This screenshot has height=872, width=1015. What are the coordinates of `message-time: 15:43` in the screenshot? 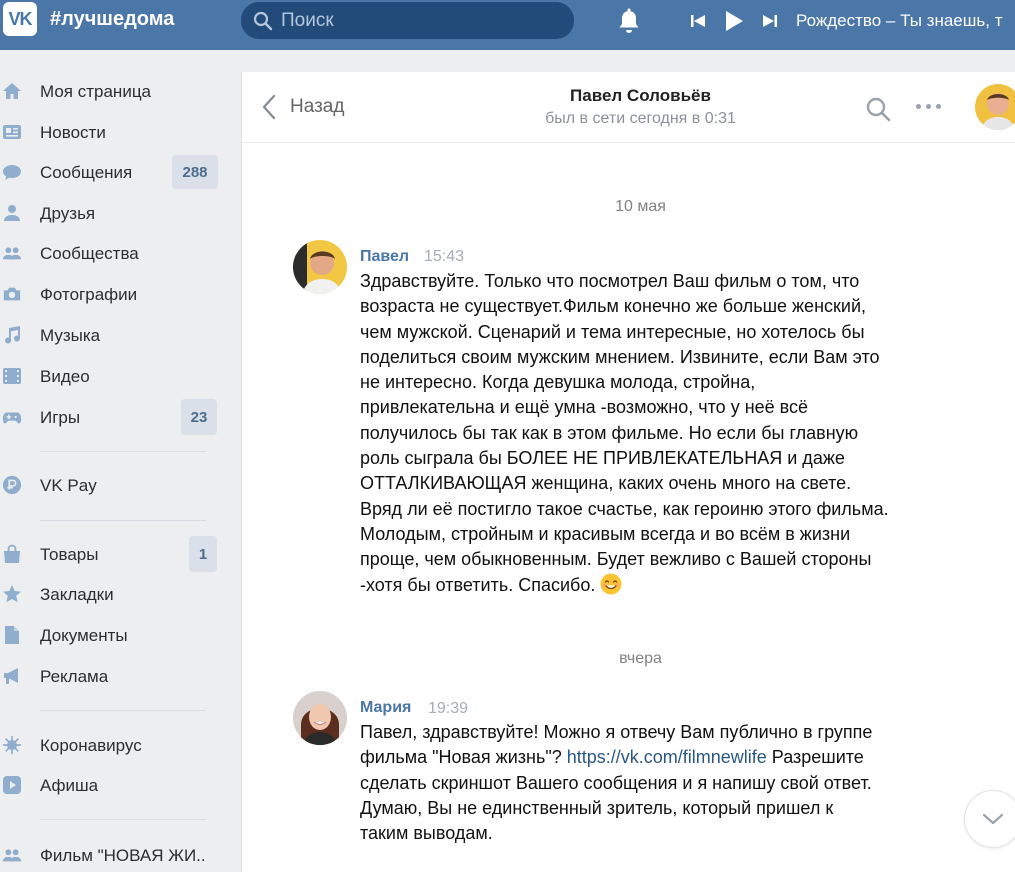 It's located at (444, 257).